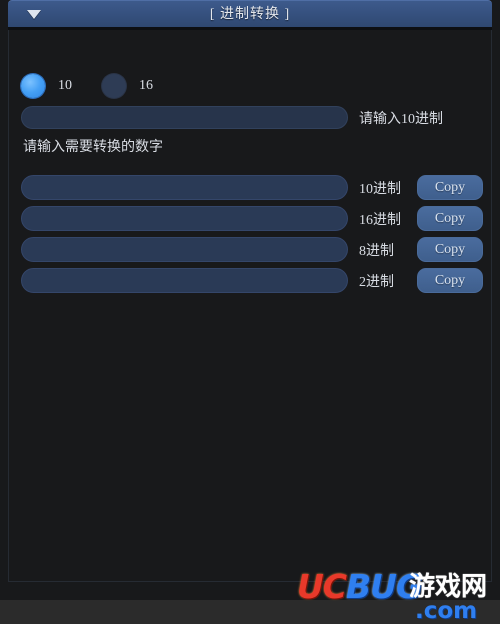  What do you see at coordinates (114, 86) in the screenshot?
I see `radio-16-icon` at bounding box center [114, 86].